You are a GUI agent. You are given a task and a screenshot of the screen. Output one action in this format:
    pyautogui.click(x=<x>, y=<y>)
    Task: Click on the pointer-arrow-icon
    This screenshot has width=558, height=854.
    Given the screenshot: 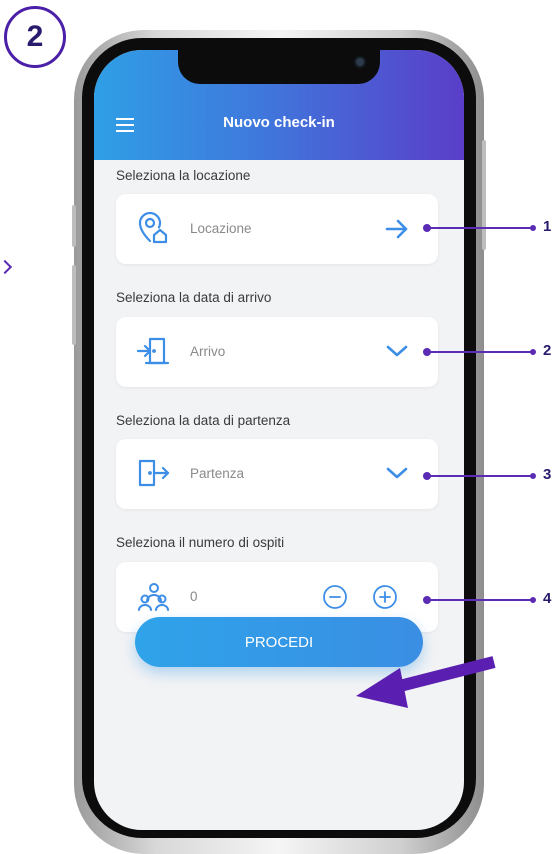 What is the action you would take?
    pyautogui.click(x=426, y=682)
    